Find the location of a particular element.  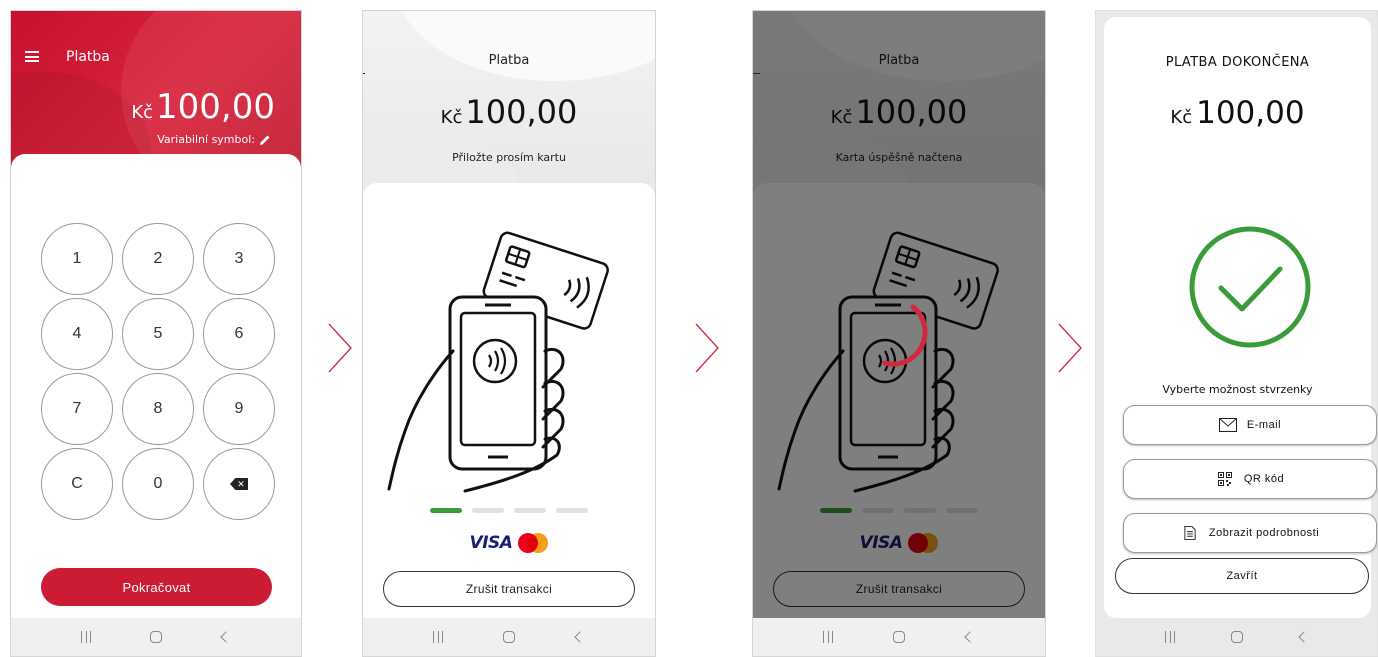

mastercard-logo is located at coordinates (533, 543).